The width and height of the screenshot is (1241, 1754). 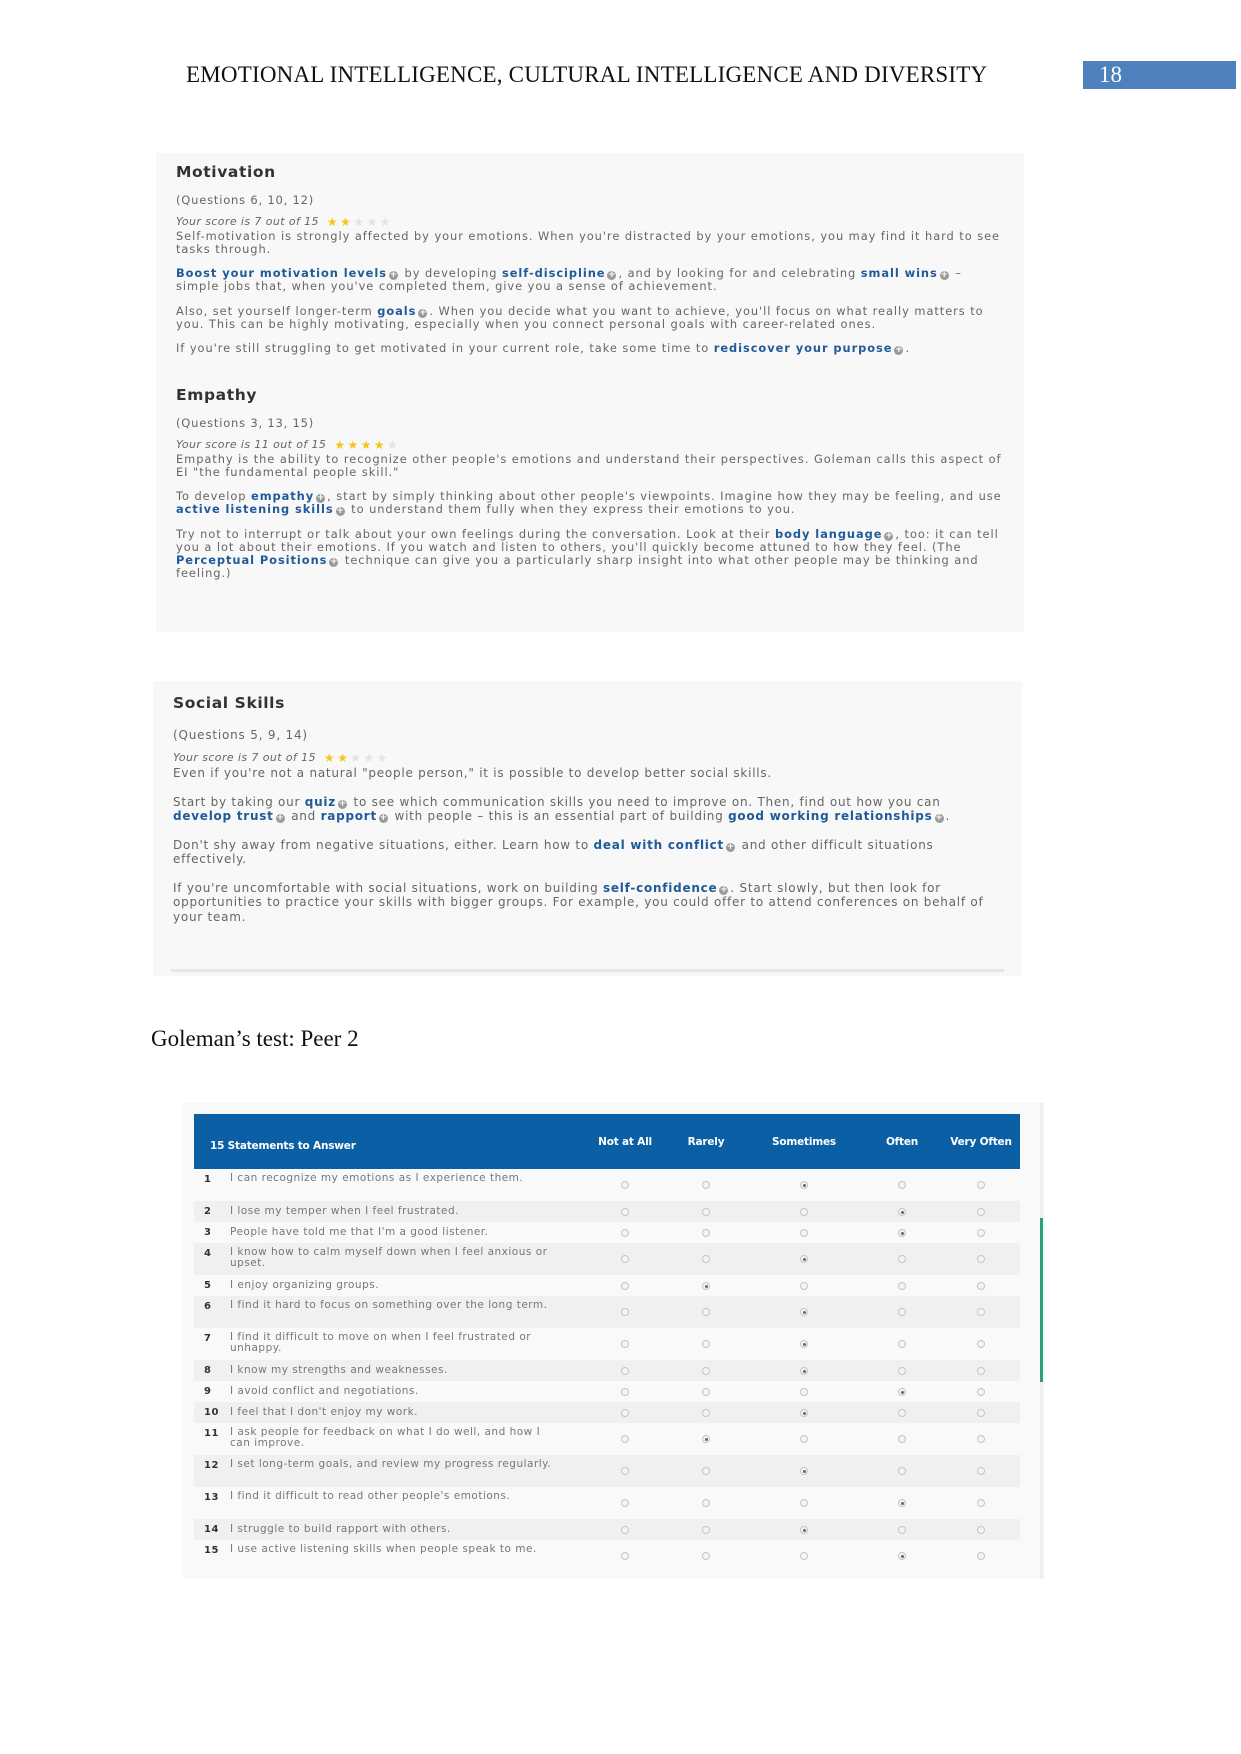 I want to click on link: self-discipline, so click(x=553, y=273).